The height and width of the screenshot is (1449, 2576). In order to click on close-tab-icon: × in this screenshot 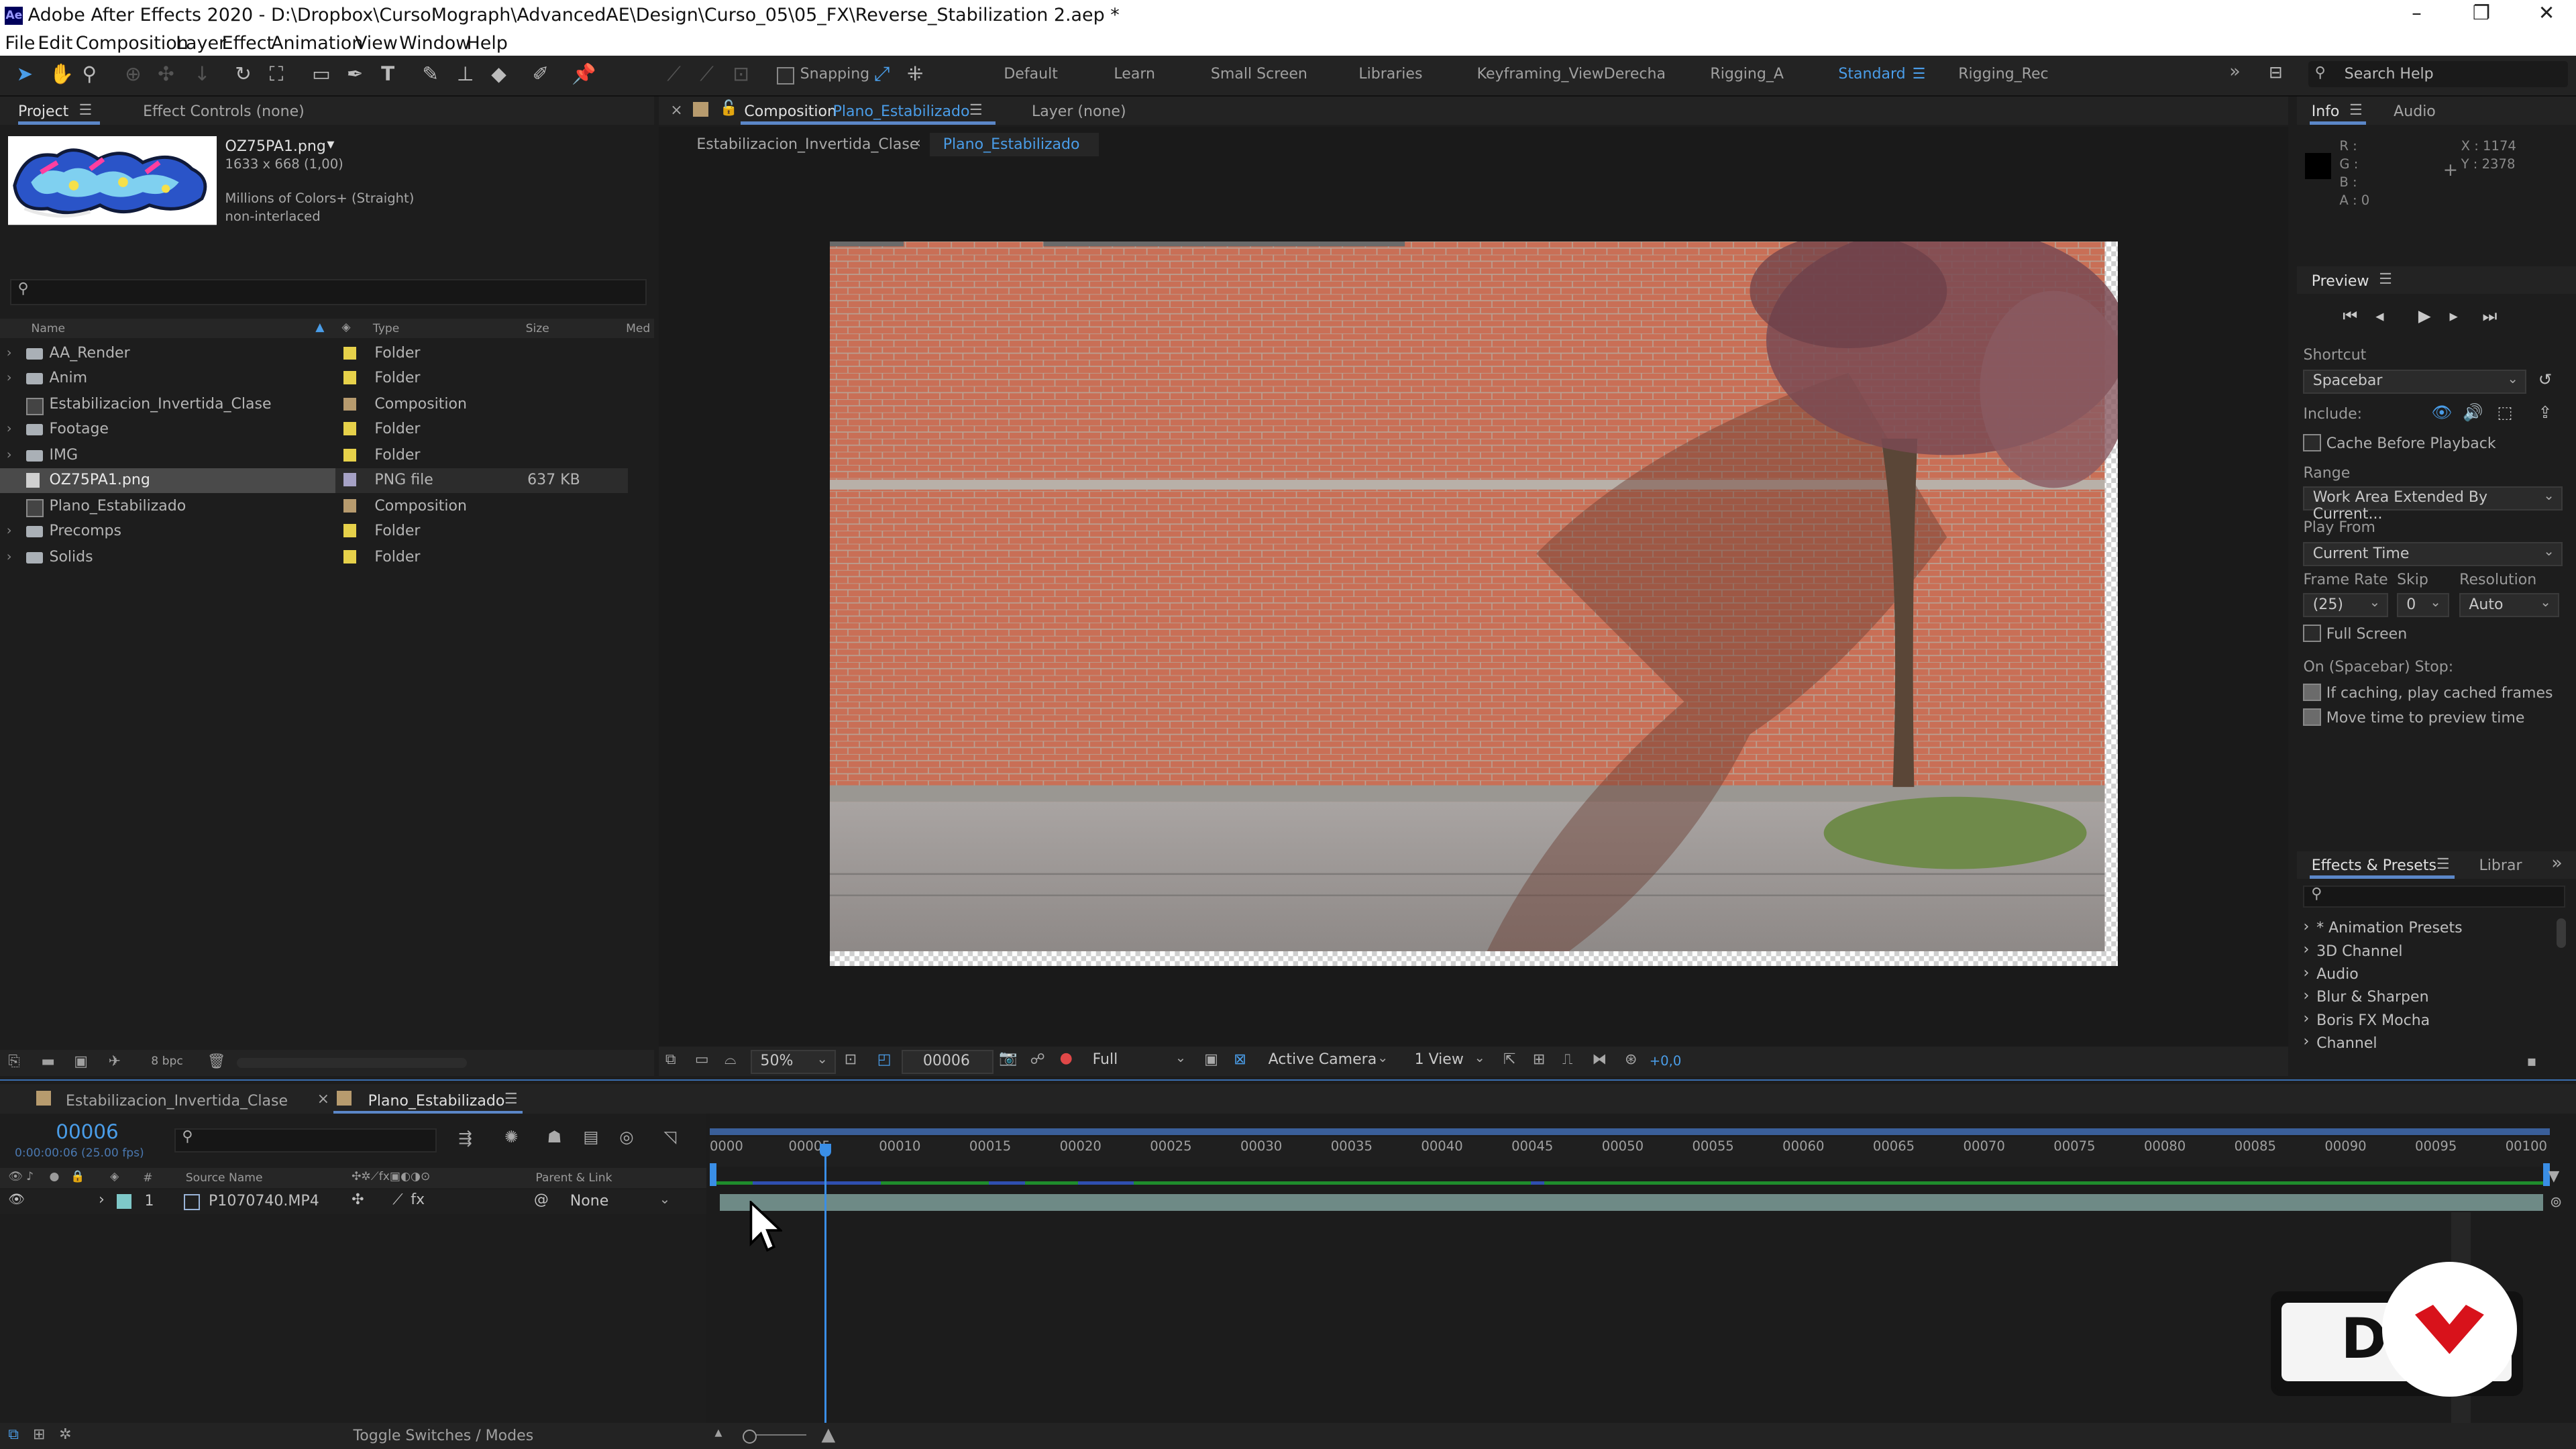, I will do `click(676, 110)`.